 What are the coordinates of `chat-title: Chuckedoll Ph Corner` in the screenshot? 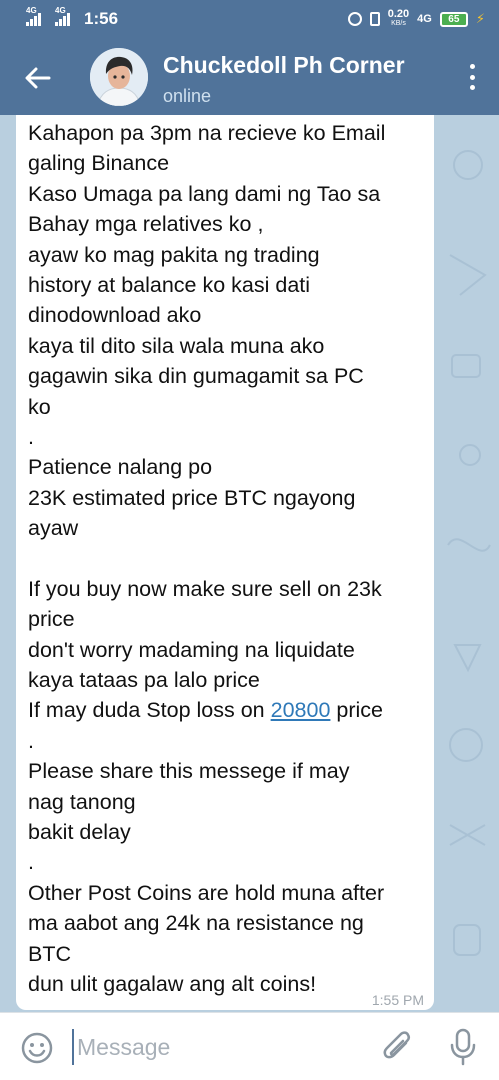 It's located at (284, 65).